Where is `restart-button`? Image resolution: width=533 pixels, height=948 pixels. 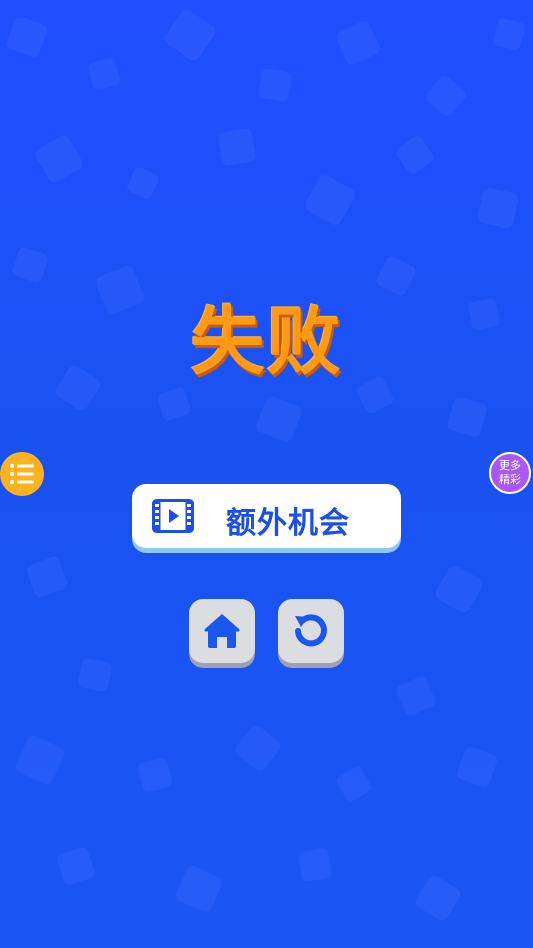
restart-button is located at coordinates (311, 631).